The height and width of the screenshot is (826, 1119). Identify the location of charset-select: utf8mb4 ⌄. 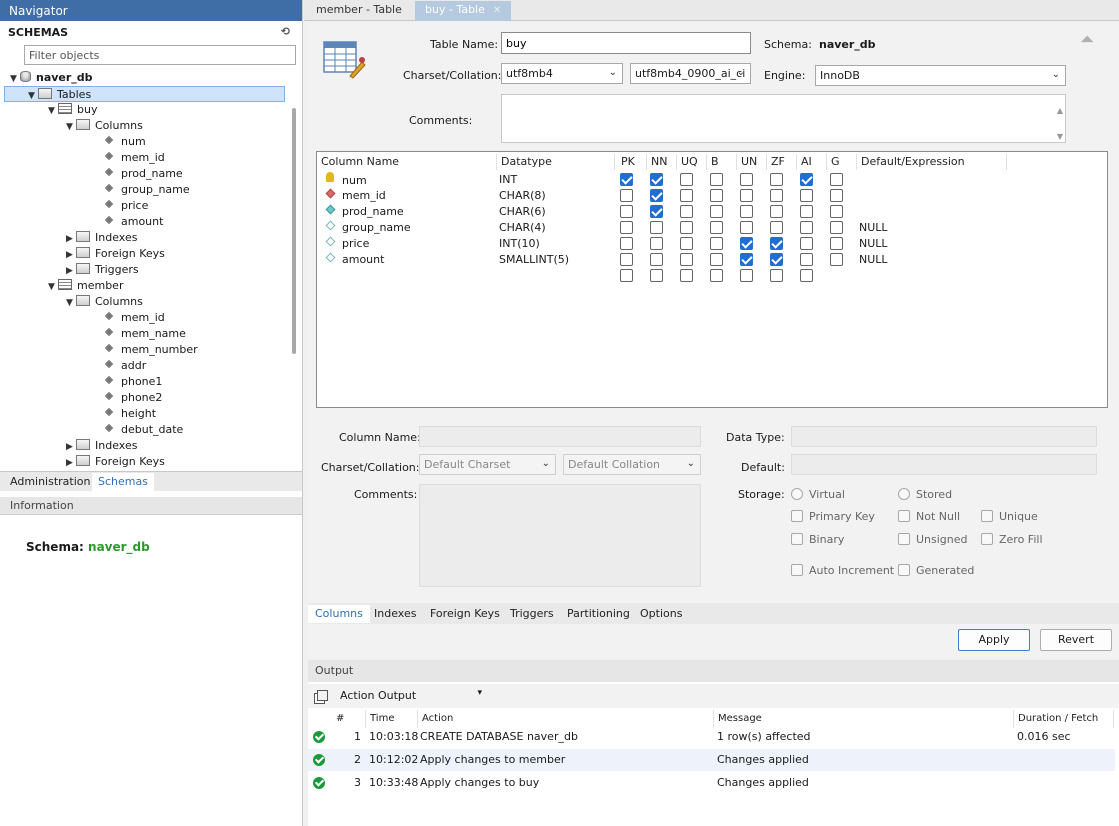
(562, 73).